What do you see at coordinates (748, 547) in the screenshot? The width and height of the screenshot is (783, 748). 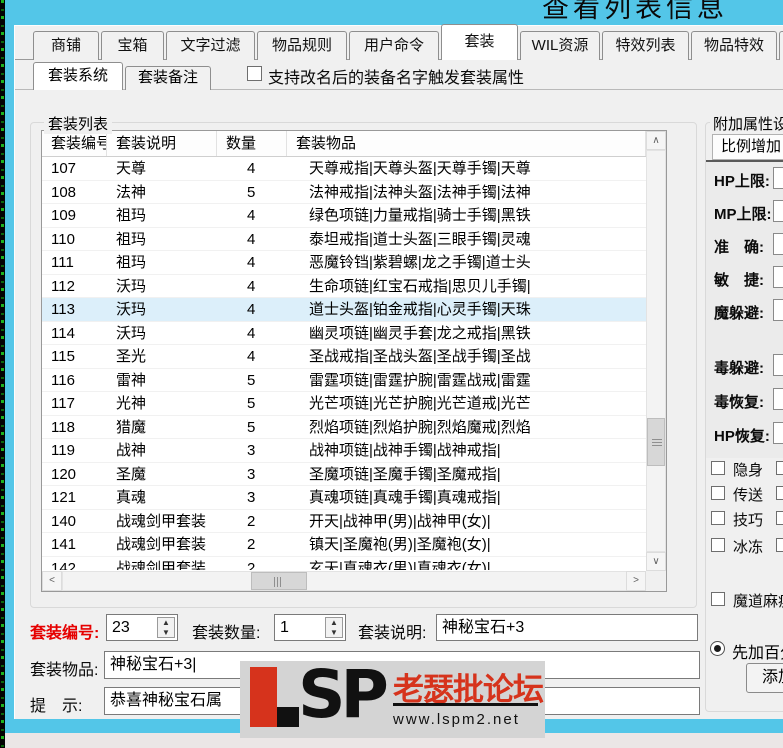 I see `attr-checkbox-label: 冰冻` at bounding box center [748, 547].